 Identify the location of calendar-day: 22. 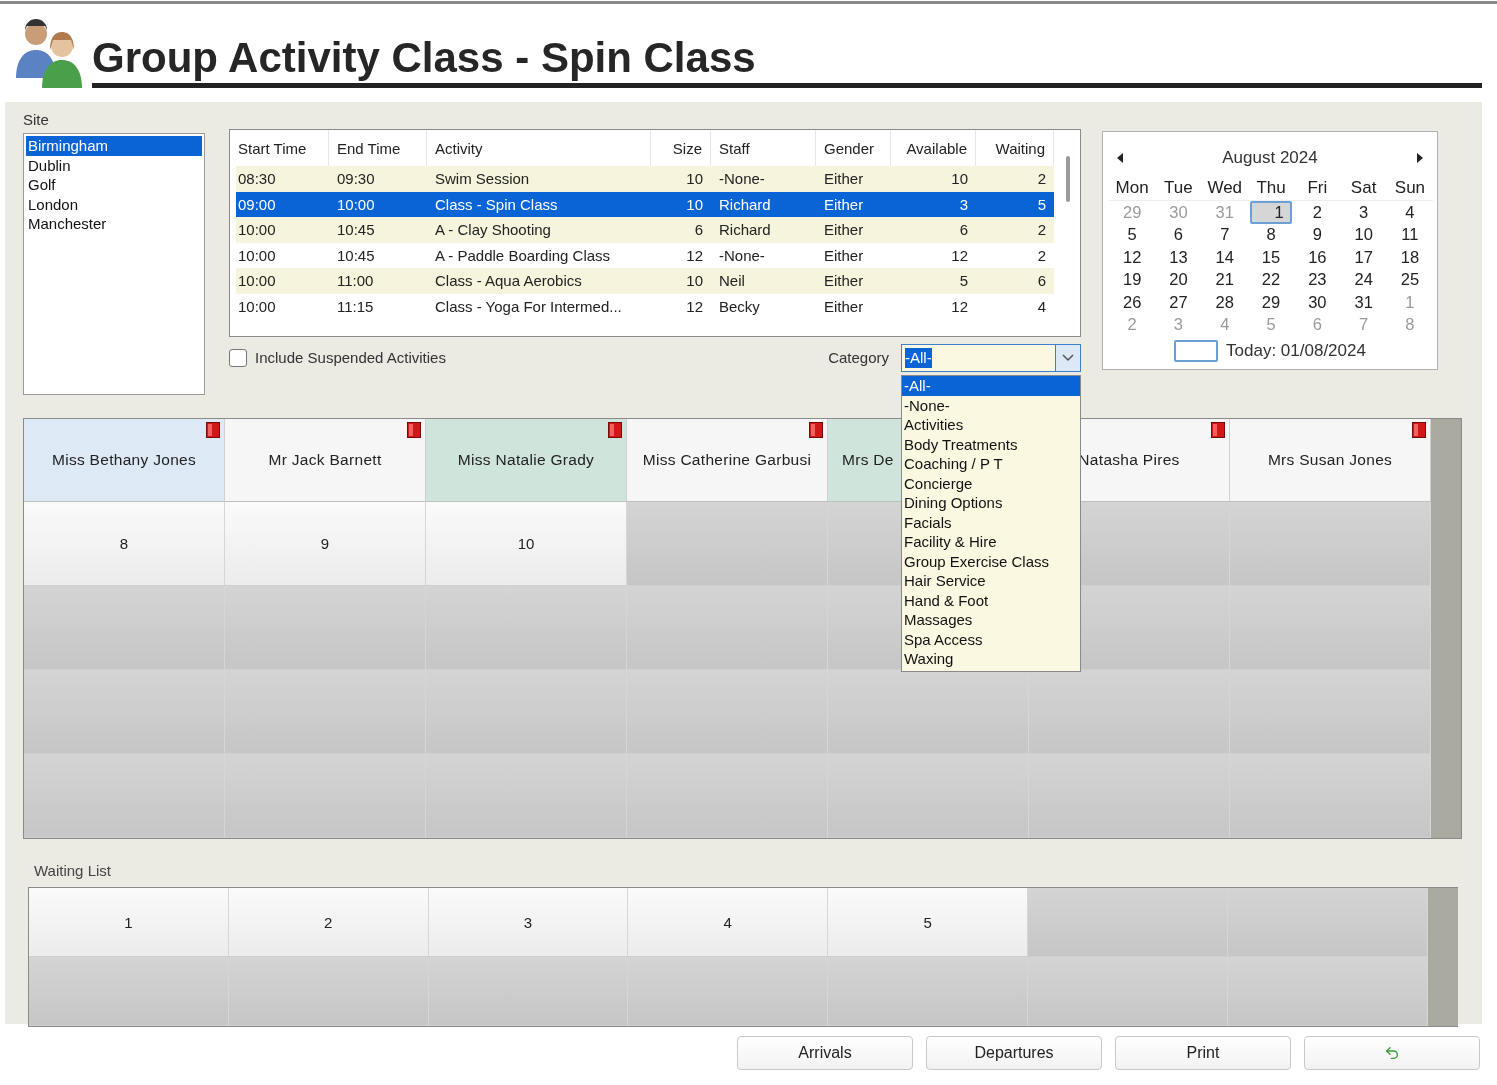
(1271, 280).